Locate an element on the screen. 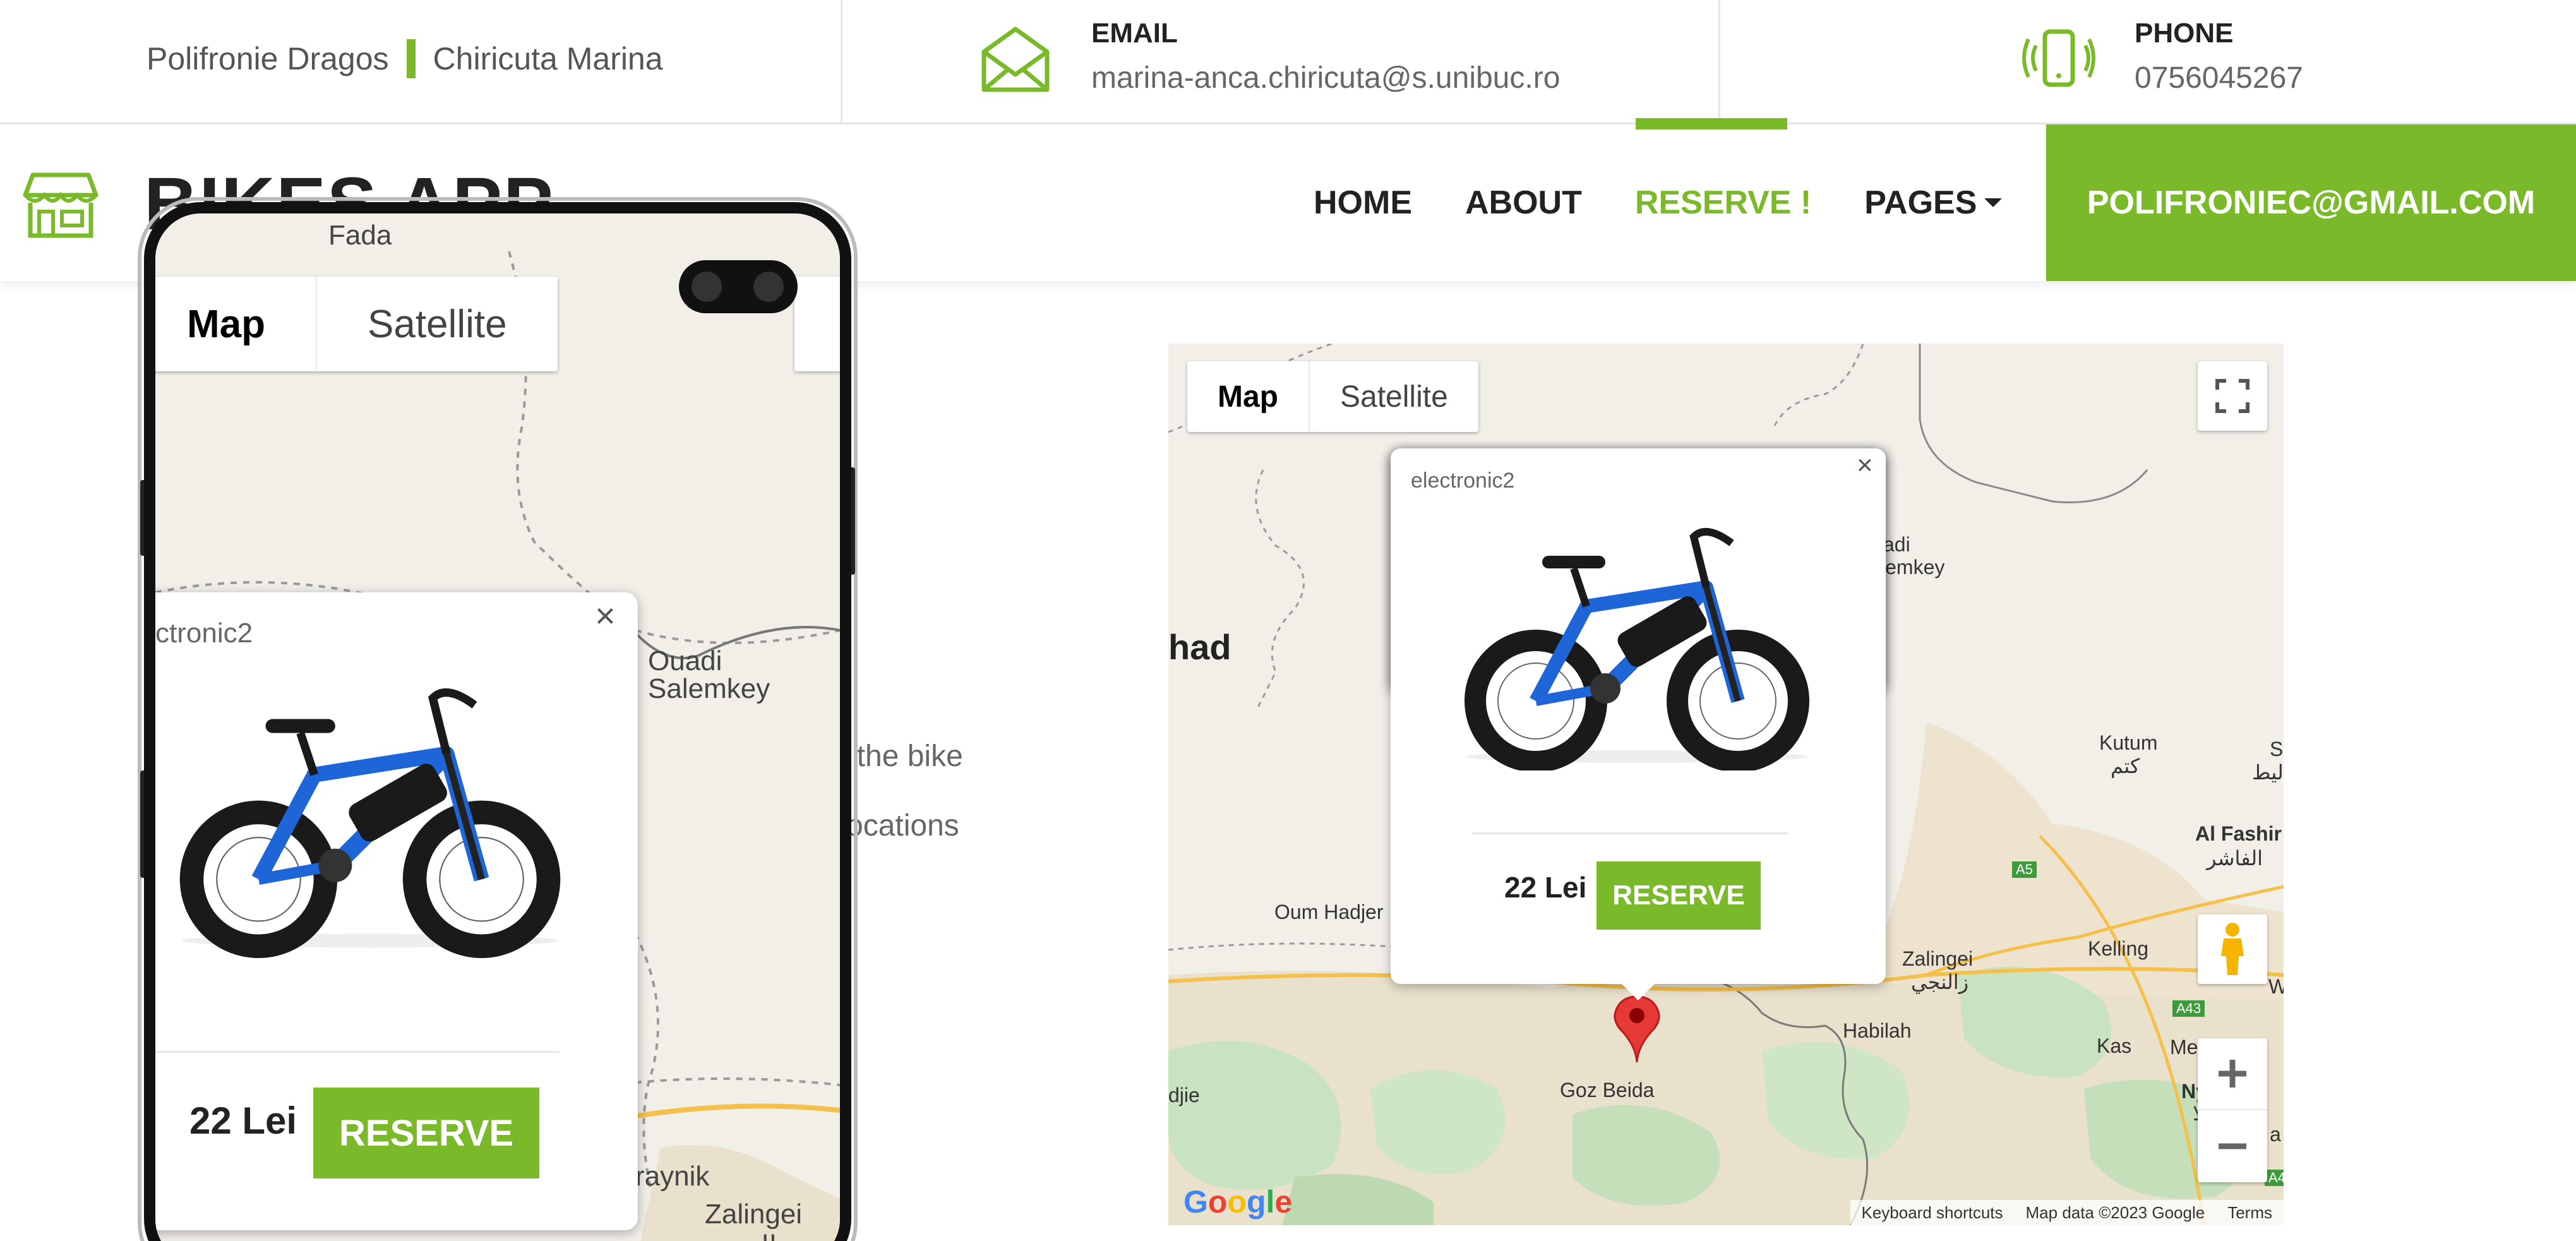 The width and height of the screenshot is (2576, 1241). plus-icon is located at coordinates (2232, 1074).